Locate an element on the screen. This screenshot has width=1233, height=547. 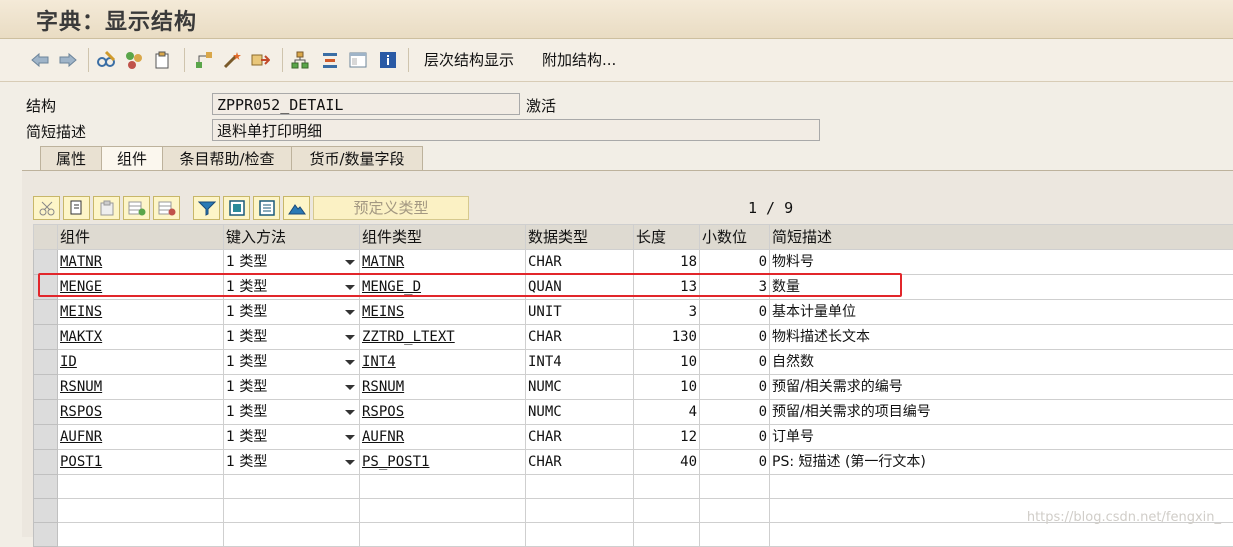
component-type-cell: MENGE_D is located at coordinates (443, 287).